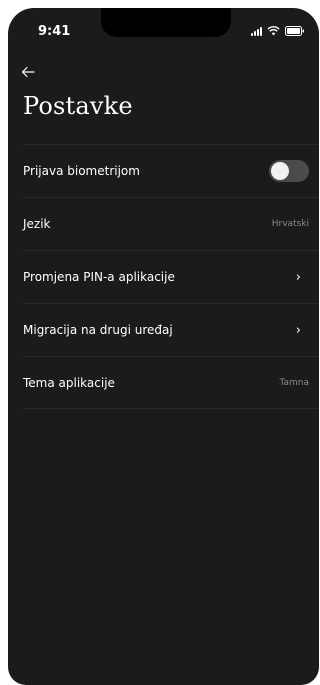  Describe the element at coordinates (280, 171) in the screenshot. I see `toggle-knob` at that location.